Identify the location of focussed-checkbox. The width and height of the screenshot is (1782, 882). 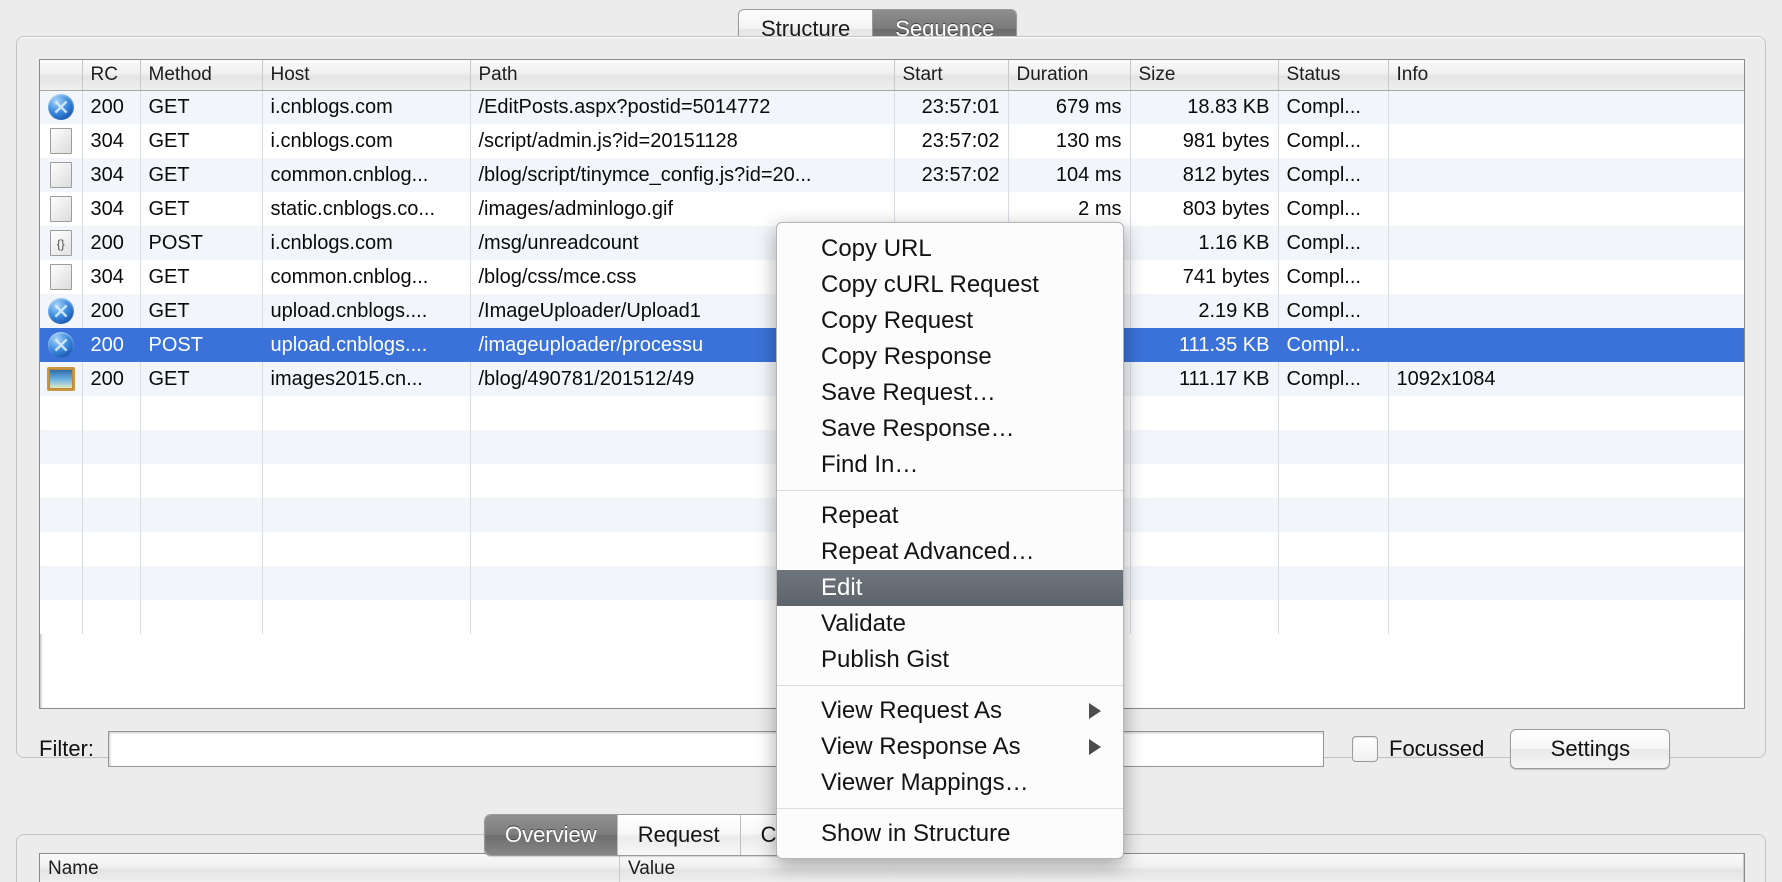
(1365, 749).